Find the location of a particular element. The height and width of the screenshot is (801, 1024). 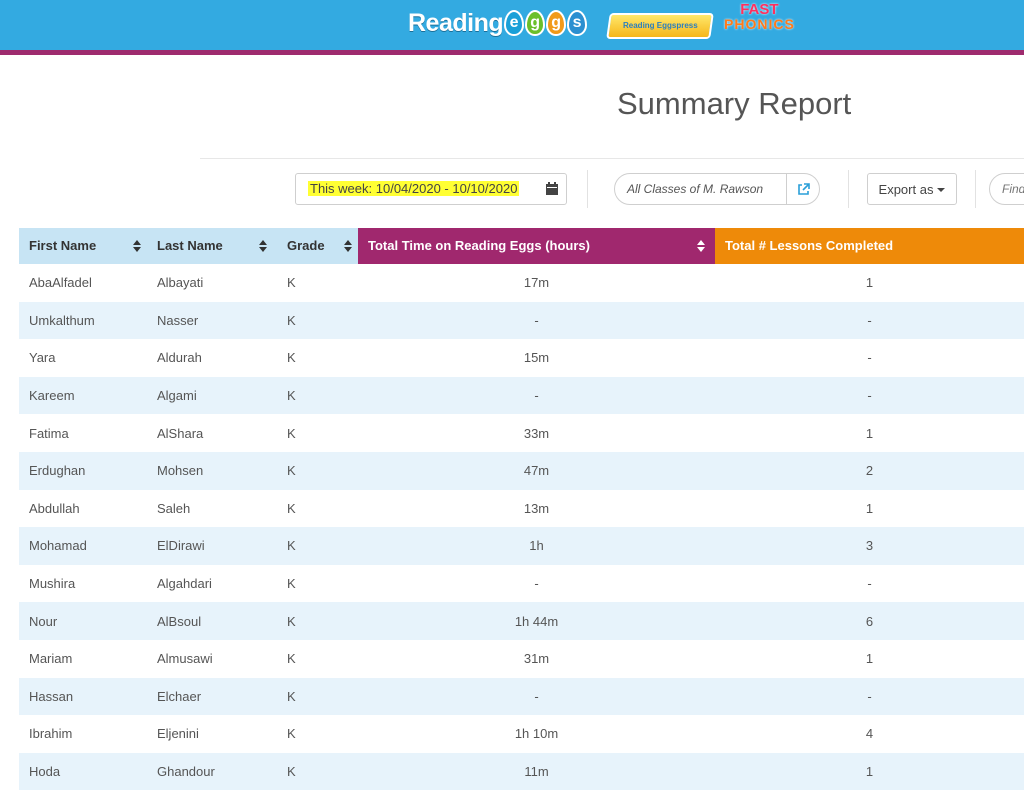

first-name-cell: Nour is located at coordinates (83, 621).